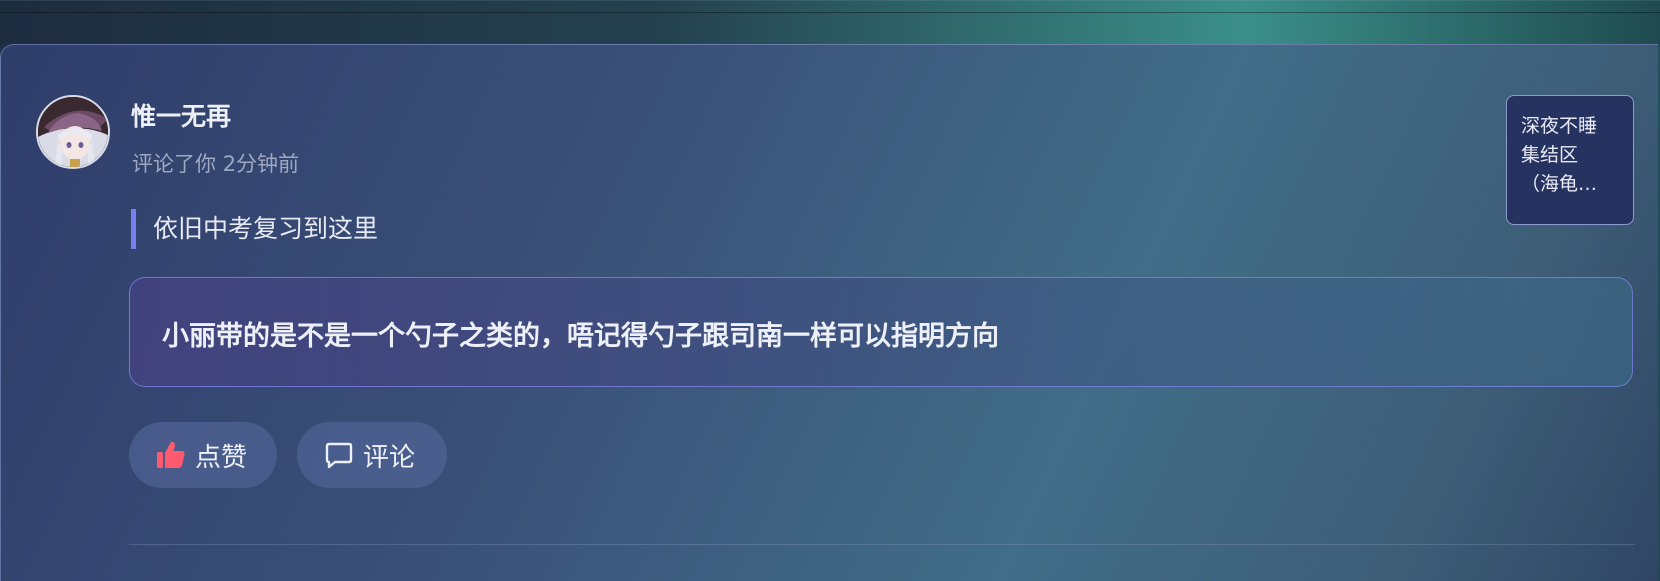 Image resolution: width=1660 pixels, height=581 pixels. Describe the element at coordinates (261, 164) in the screenshot. I see `timestamp: 2分钟前` at that location.